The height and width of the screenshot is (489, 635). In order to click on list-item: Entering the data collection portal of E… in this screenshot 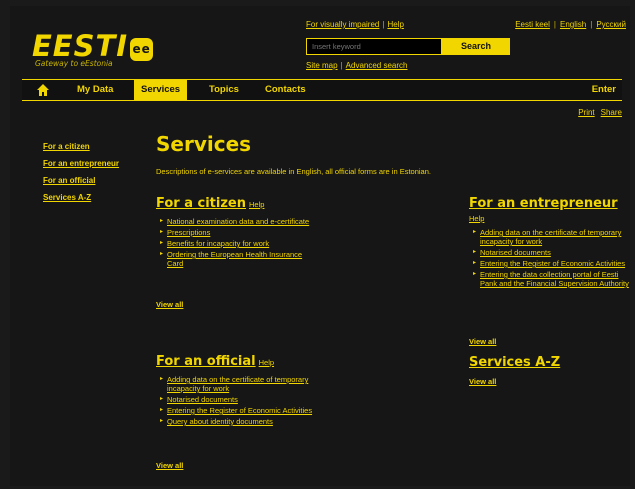, I will do `click(551, 279)`.